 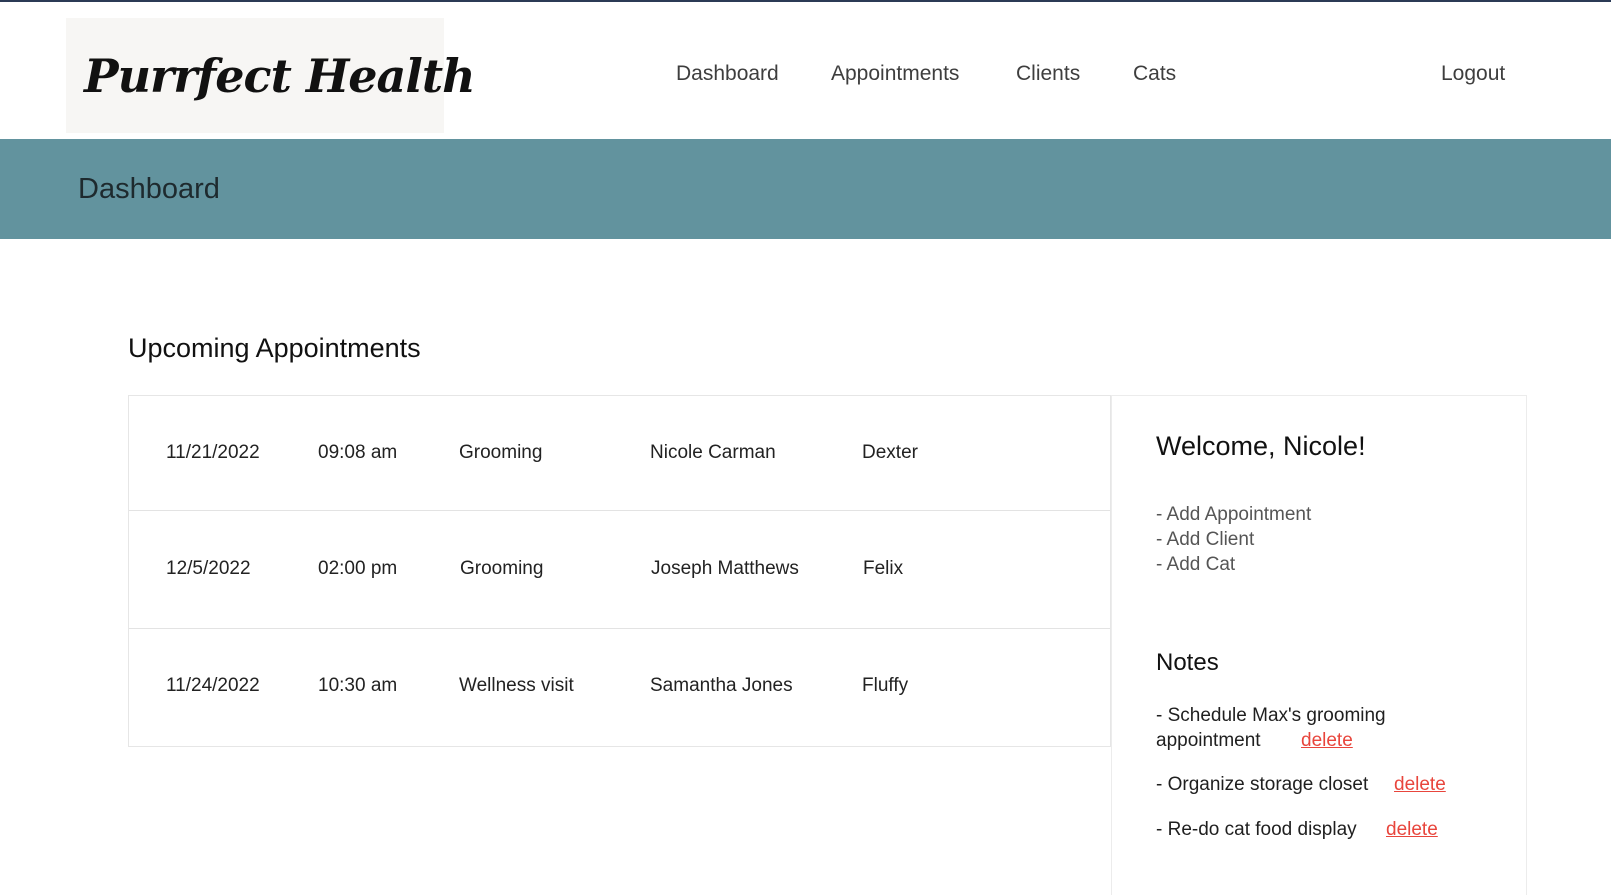 What do you see at coordinates (208, 568) in the screenshot?
I see `appointment-date: 12/5/2022` at bounding box center [208, 568].